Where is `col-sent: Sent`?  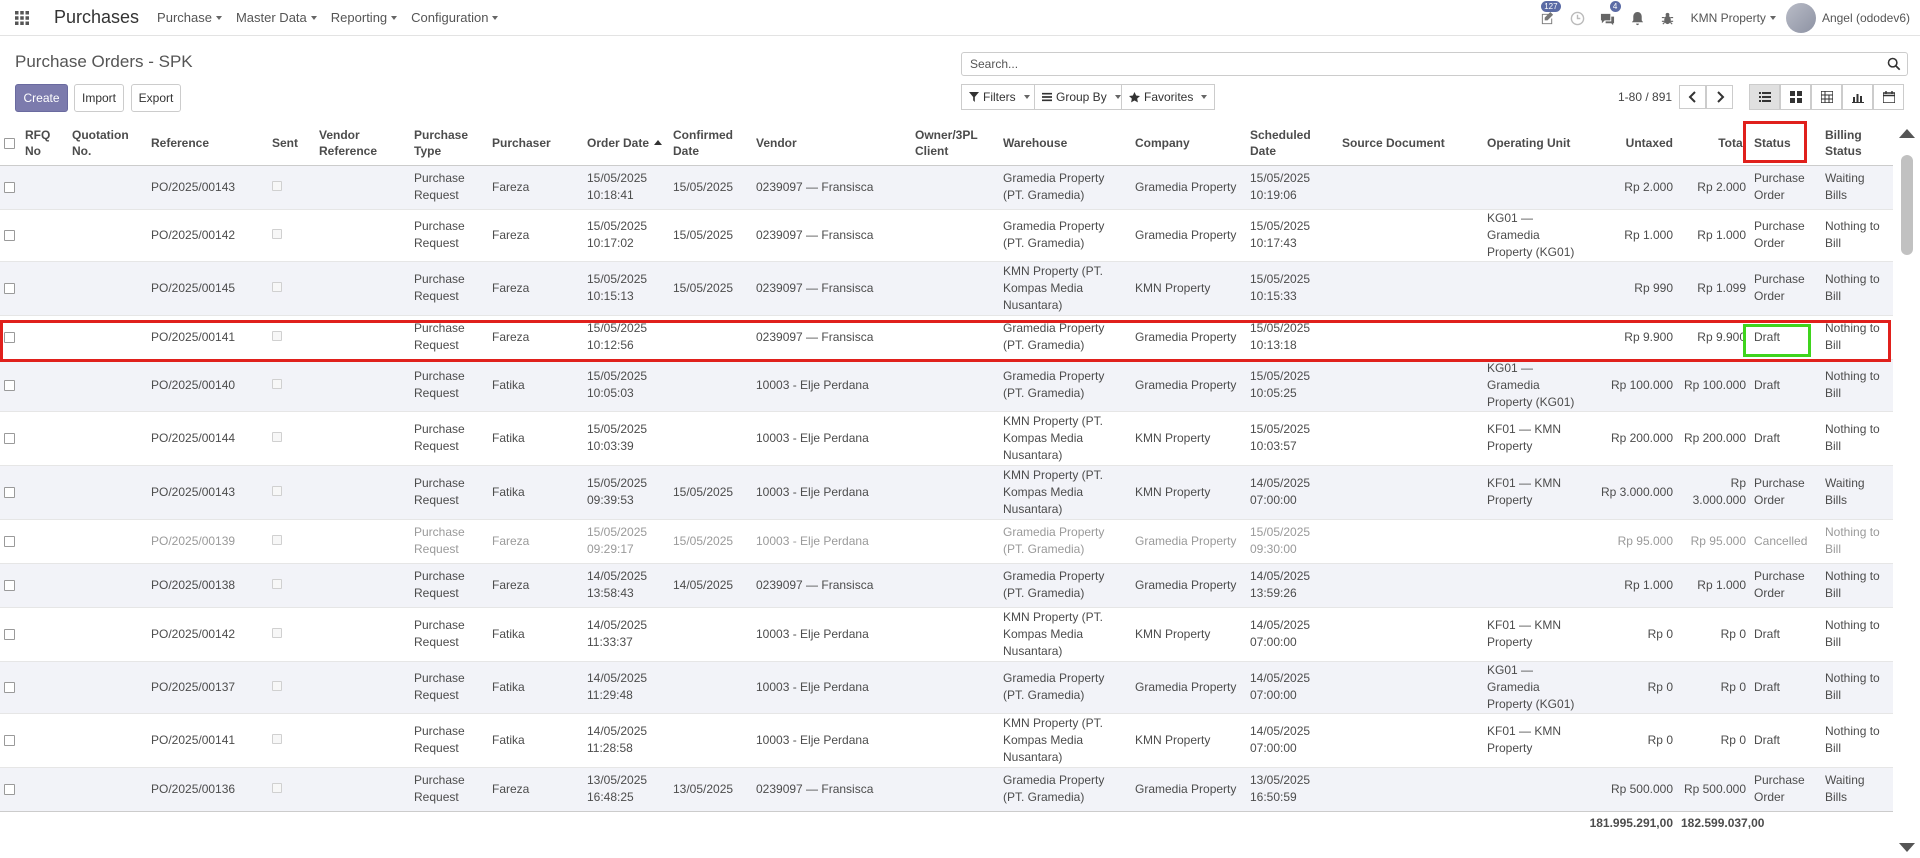
col-sent: Sent is located at coordinates (291, 143).